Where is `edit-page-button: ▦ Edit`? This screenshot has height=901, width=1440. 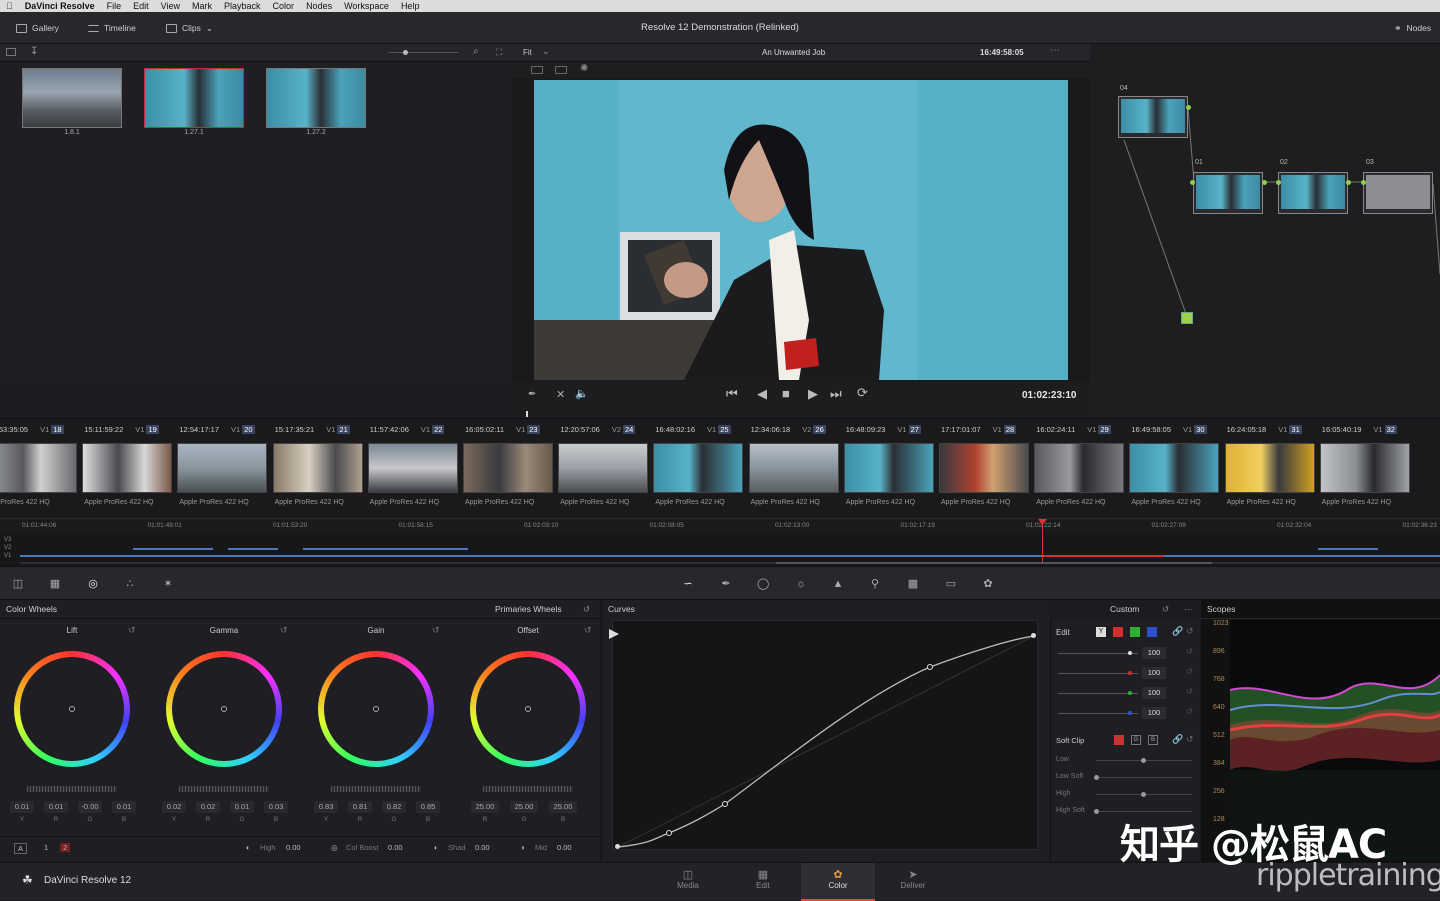 edit-page-button: ▦ Edit is located at coordinates (763, 879).